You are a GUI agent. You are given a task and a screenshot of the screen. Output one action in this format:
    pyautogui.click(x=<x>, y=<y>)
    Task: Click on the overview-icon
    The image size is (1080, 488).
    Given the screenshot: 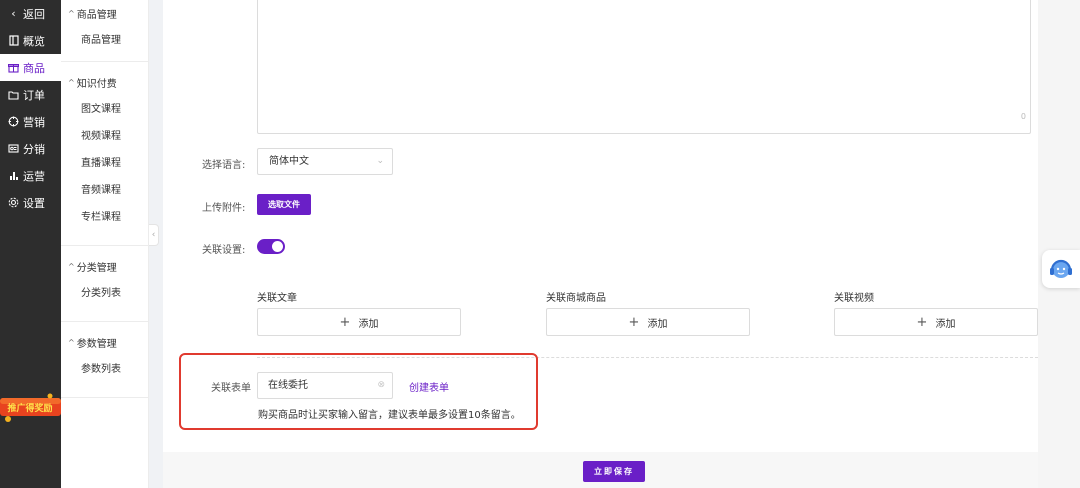 What is the action you would take?
    pyautogui.click(x=13, y=40)
    